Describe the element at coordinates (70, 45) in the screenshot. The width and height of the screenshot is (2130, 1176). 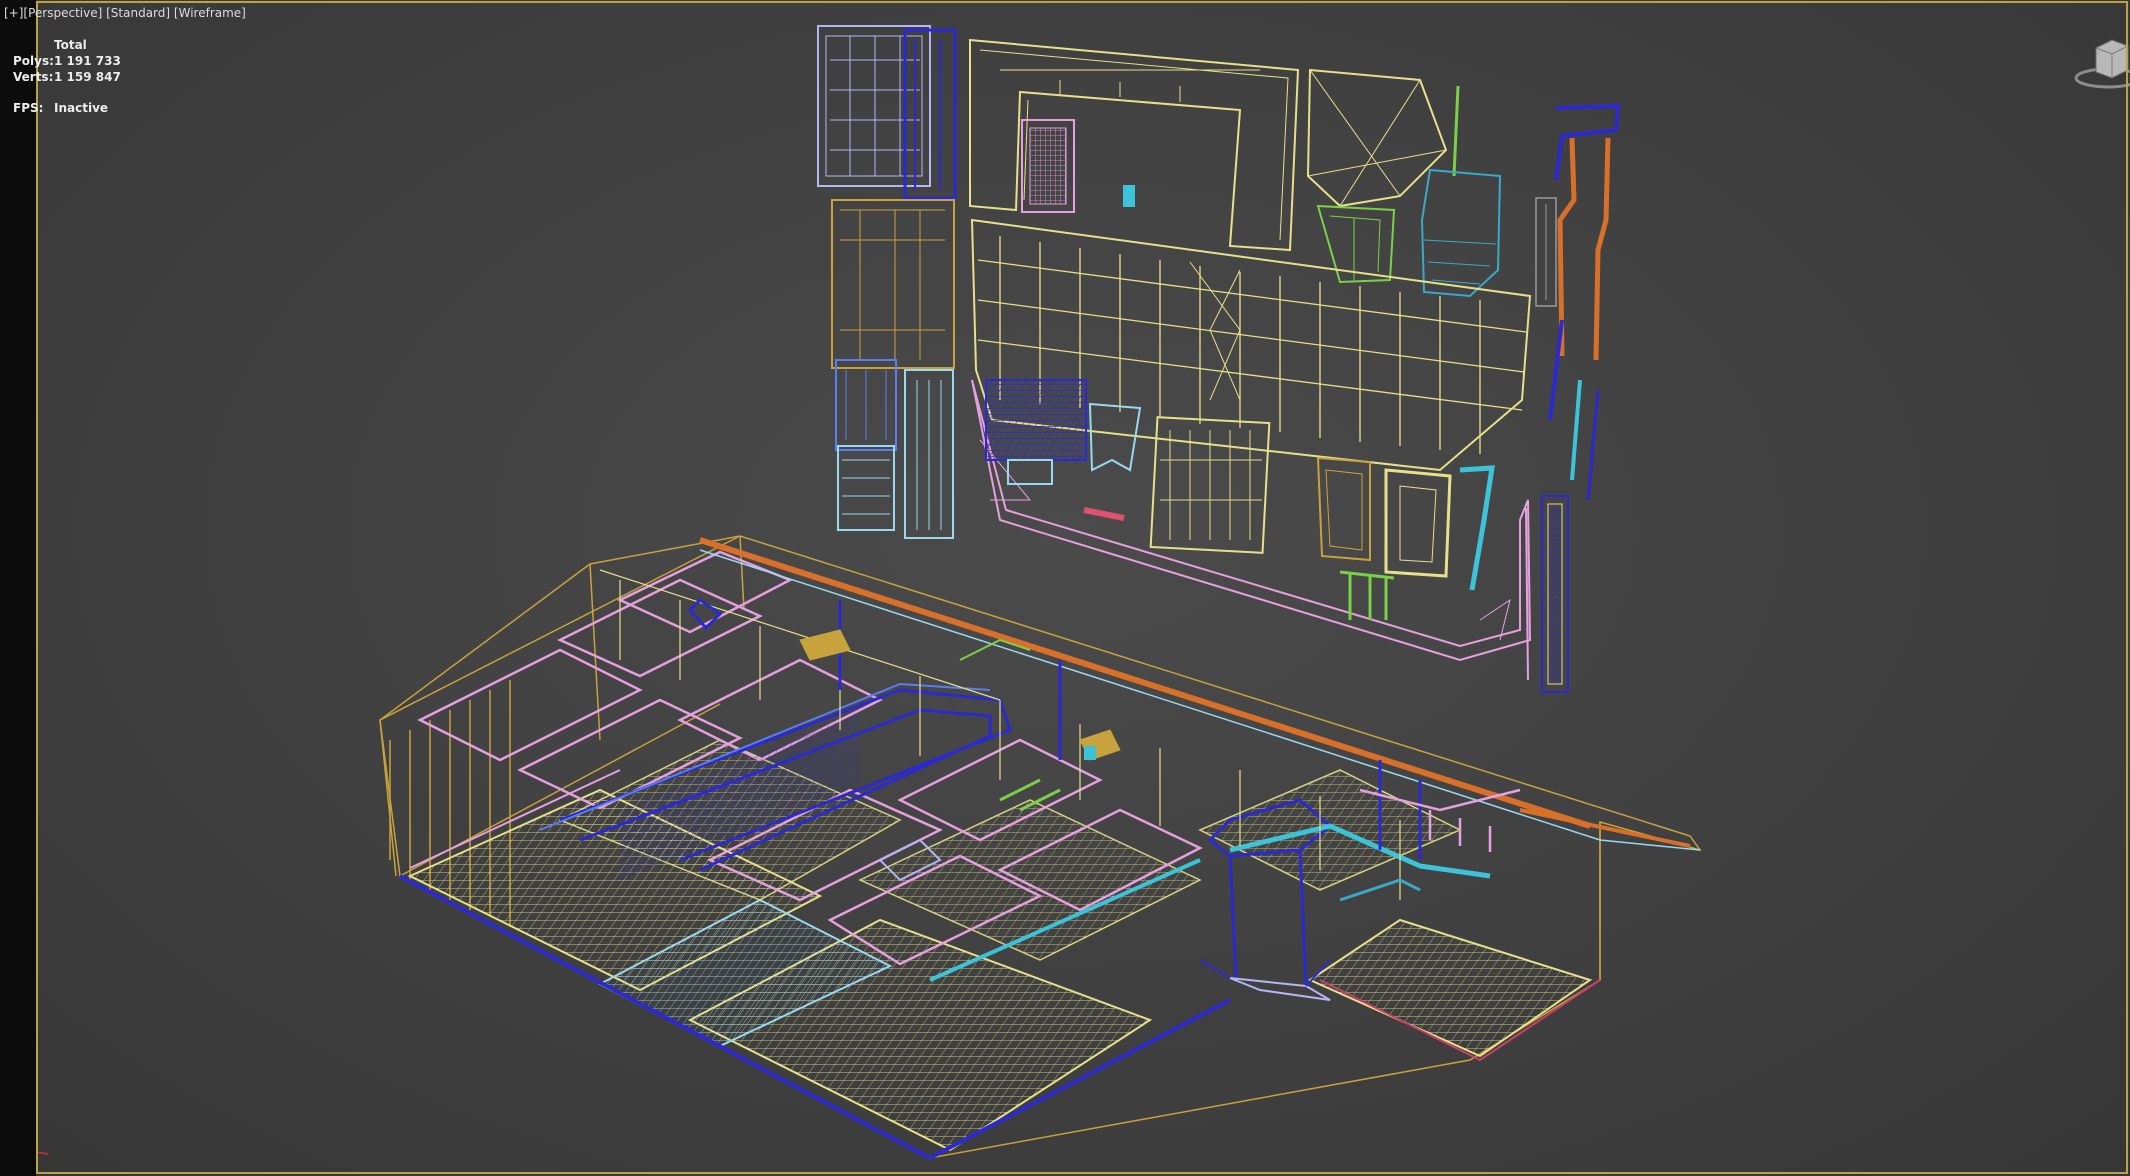
I see `stats-header: Total` at that location.